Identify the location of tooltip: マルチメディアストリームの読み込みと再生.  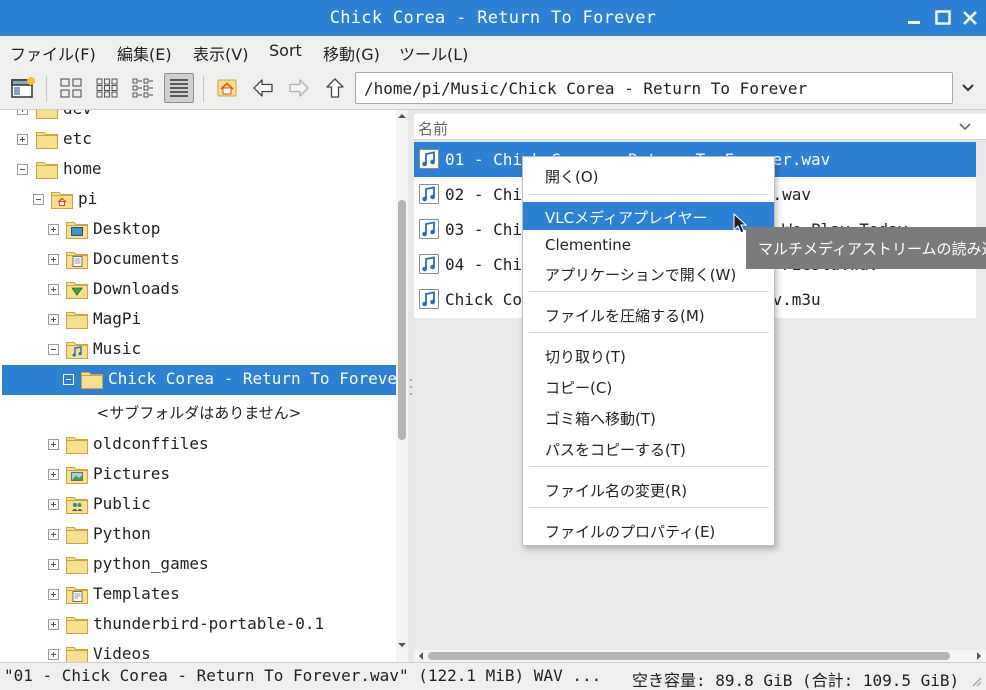
(866, 248).